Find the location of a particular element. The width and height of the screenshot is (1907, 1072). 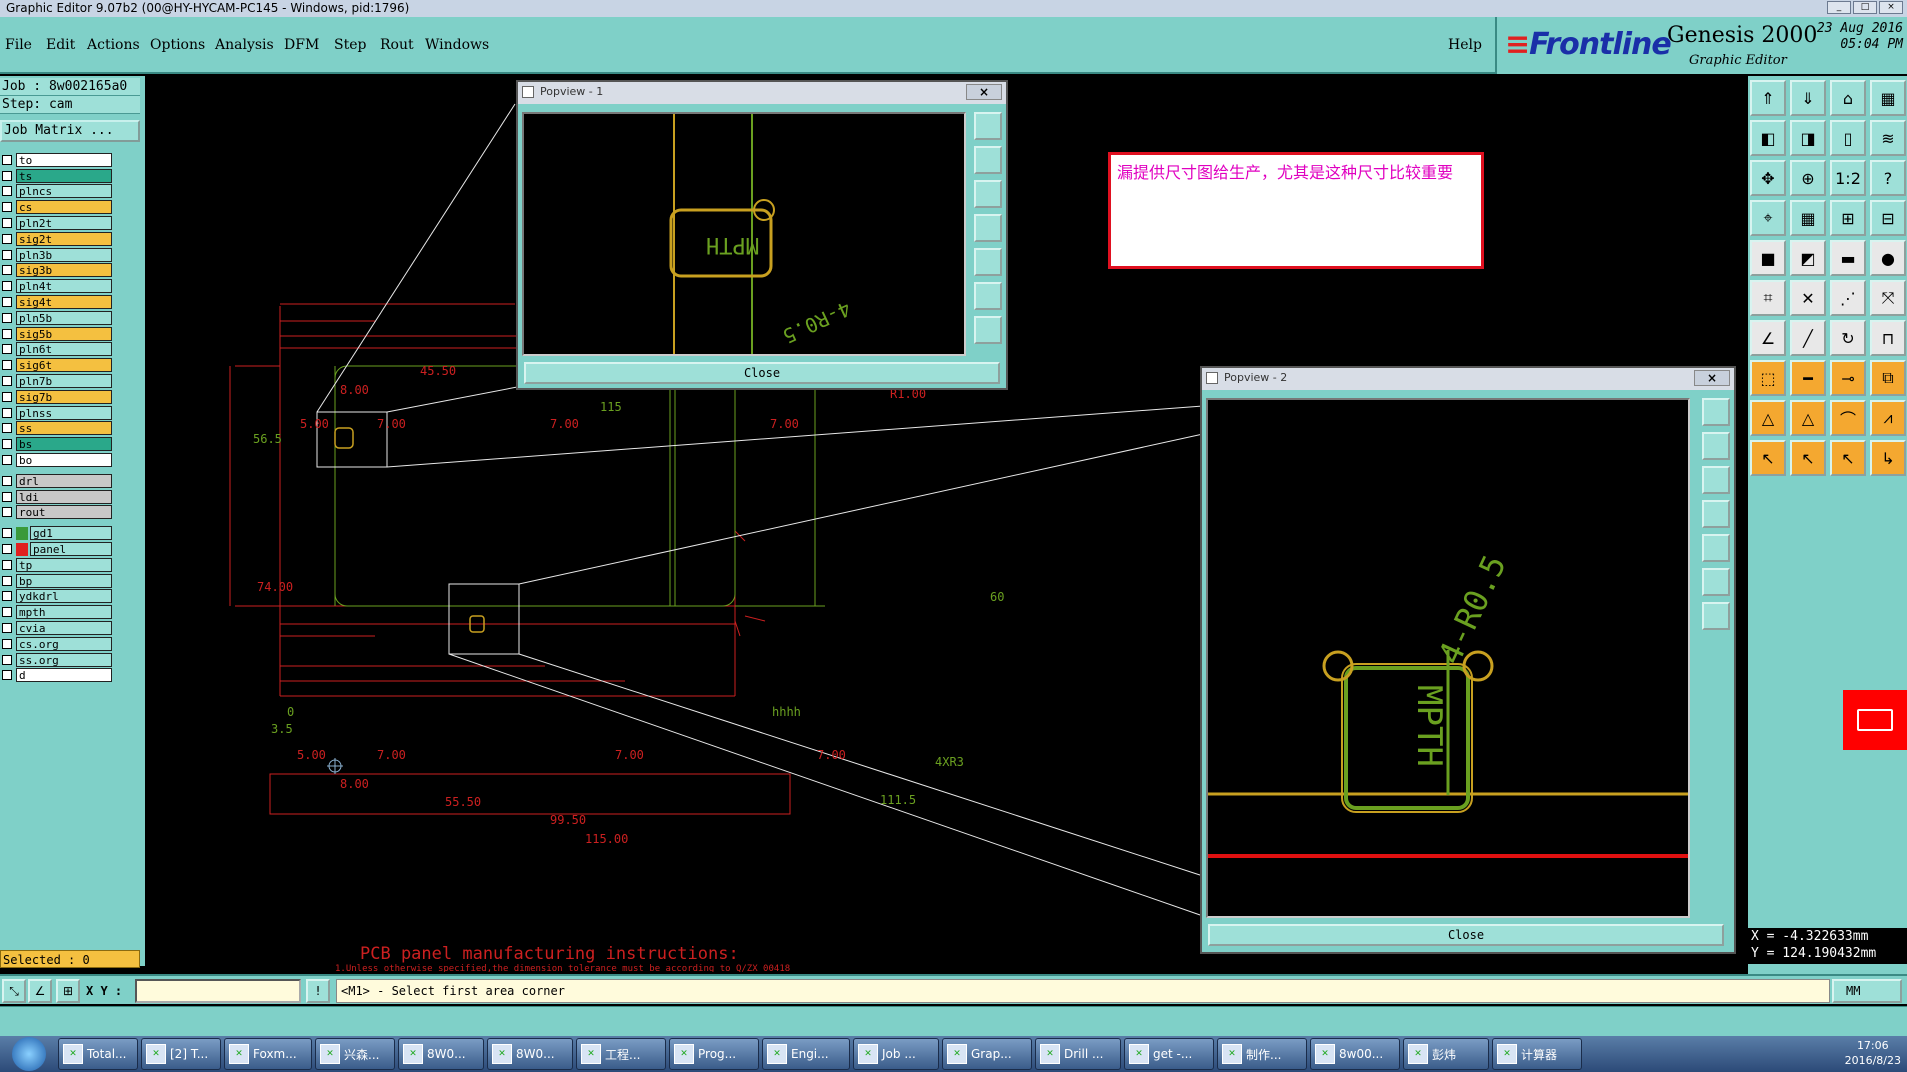

taskbar-item: ✕ 彭炜 is located at coordinates (1446, 1054).